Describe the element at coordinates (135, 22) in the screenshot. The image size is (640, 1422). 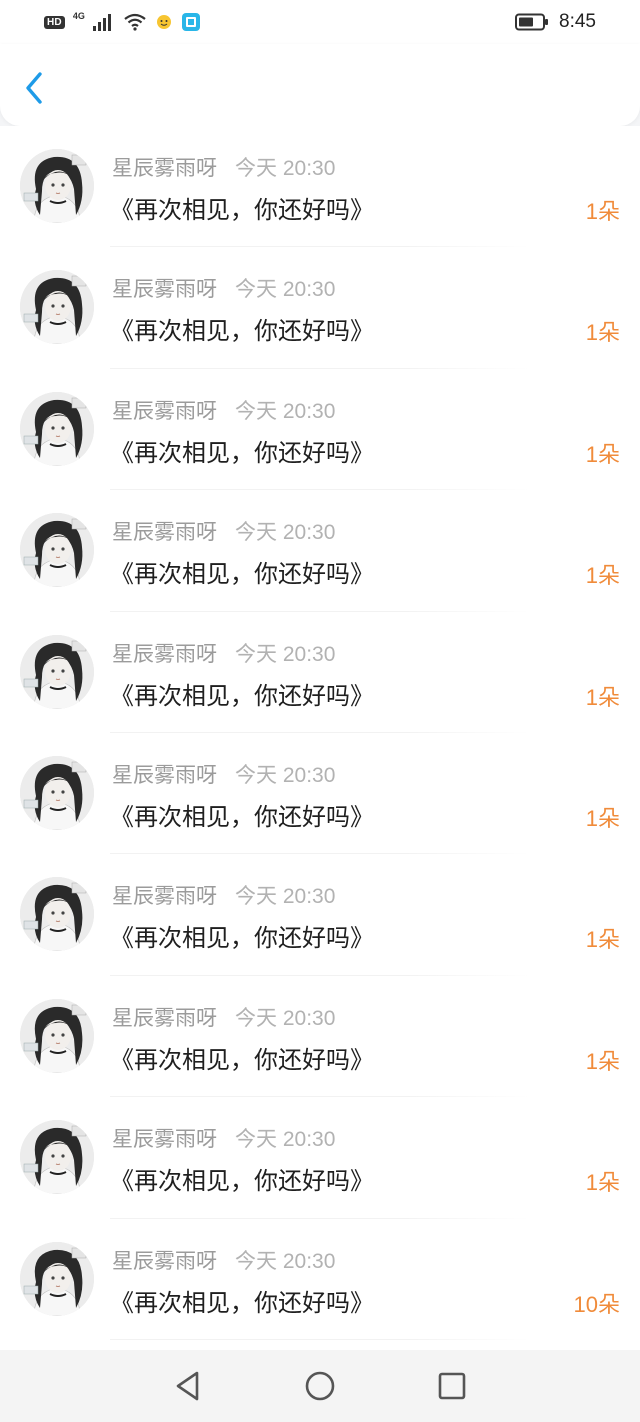
I see `wifi-icon` at that location.